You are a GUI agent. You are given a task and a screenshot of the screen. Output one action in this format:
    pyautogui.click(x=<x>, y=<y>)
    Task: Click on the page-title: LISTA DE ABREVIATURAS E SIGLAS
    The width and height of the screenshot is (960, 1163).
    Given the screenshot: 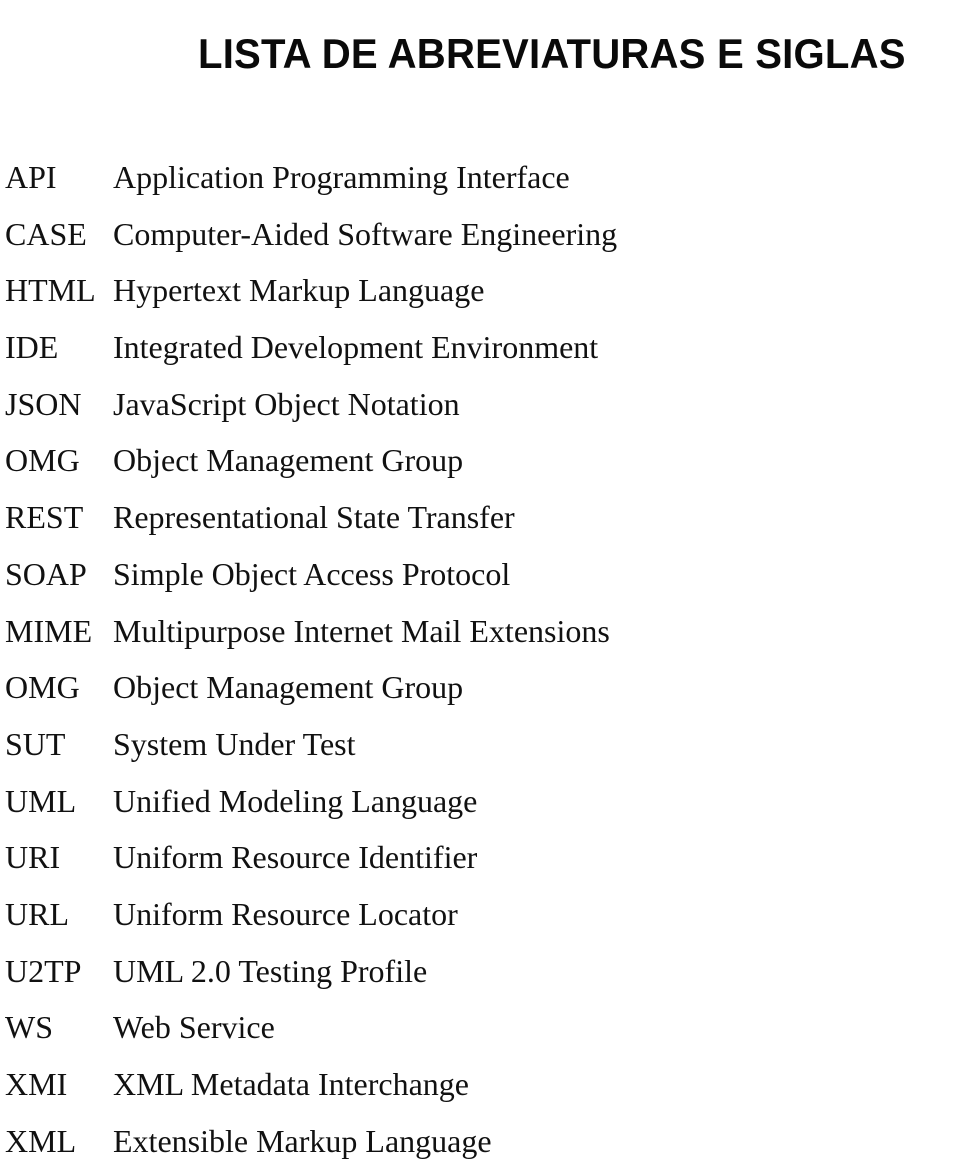 What is the action you would take?
    pyautogui.click(x=552, y=54)
    